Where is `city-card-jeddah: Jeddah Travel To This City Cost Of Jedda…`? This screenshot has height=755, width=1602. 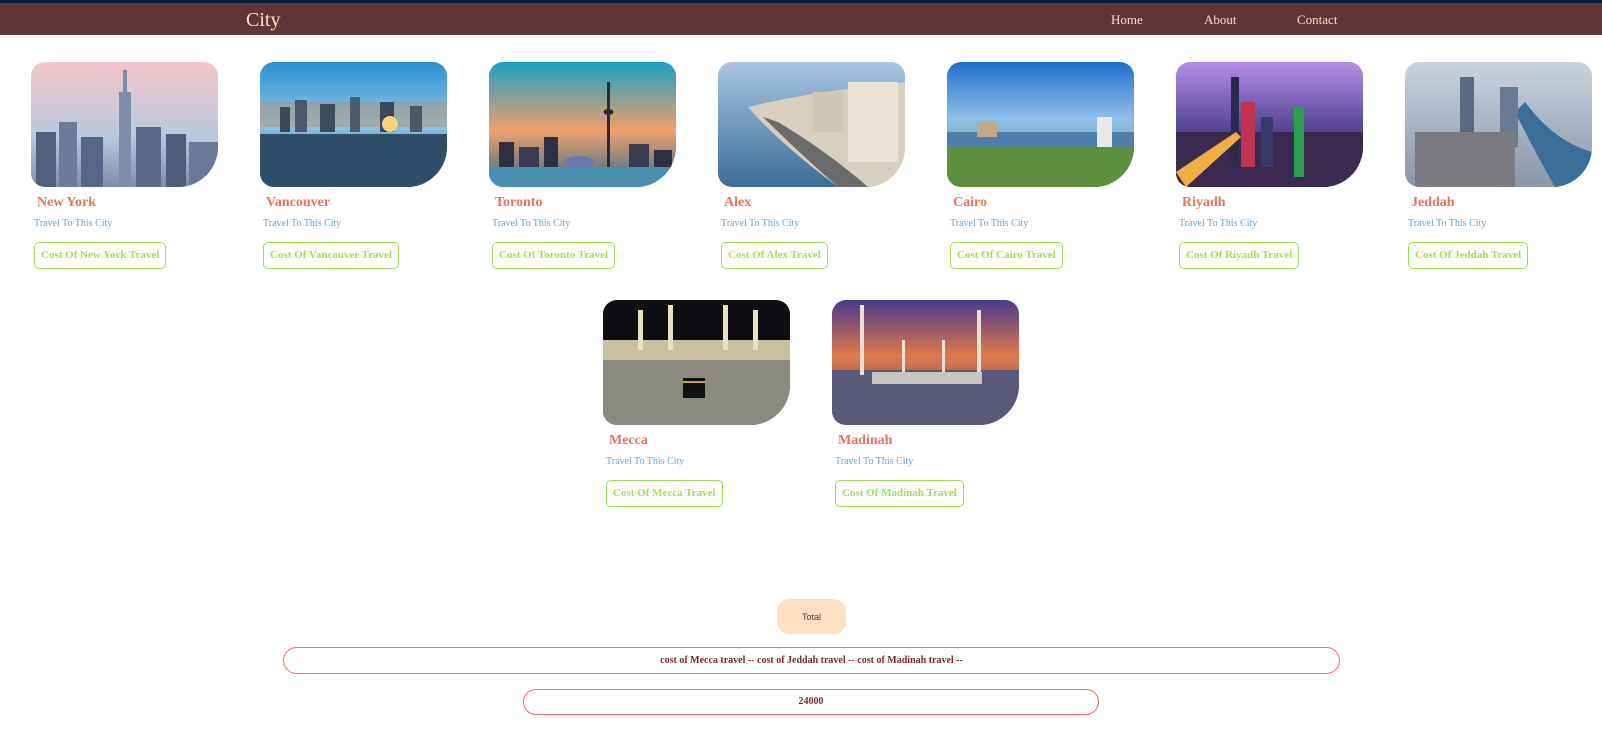
city-card-jeddah: Jeddah Travel To This City Cost Of Jedda… is located at coordinates (1500, 167).